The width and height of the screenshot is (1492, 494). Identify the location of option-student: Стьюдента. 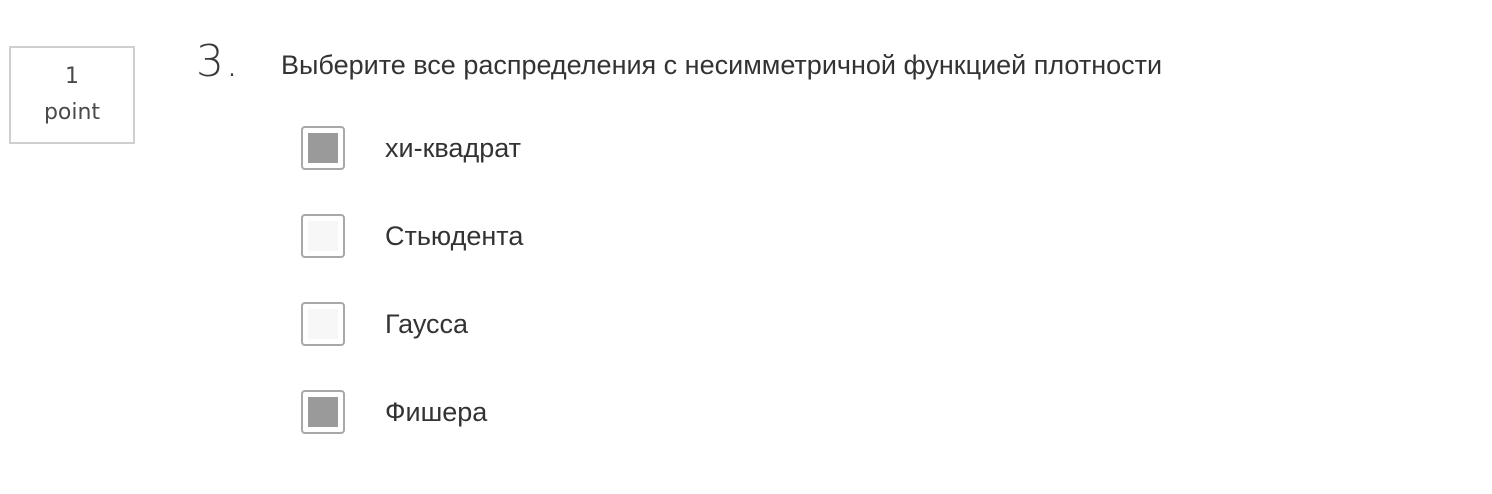
(412, 236).